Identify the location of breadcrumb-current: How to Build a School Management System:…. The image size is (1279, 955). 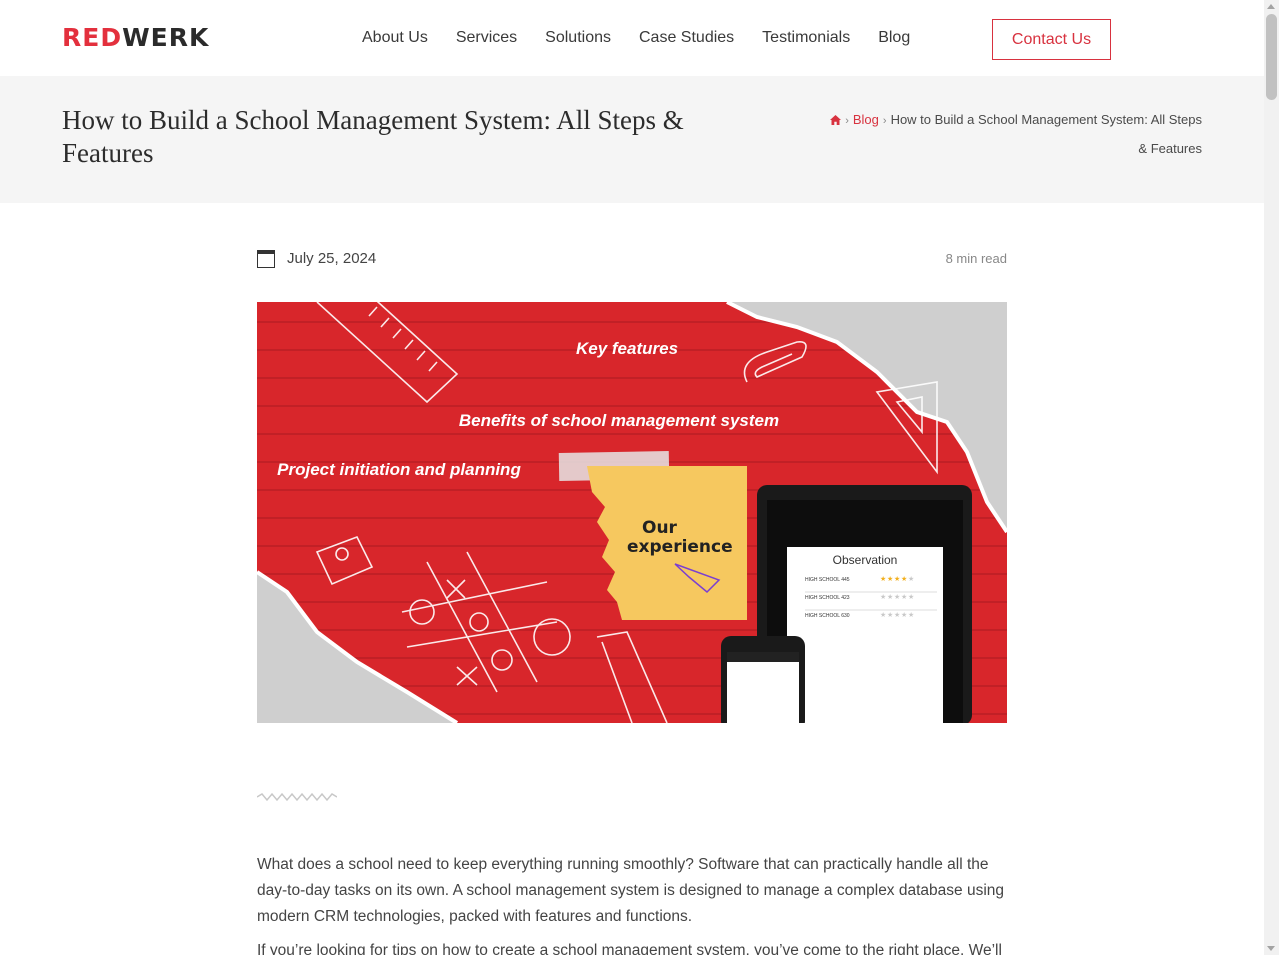
(1046, 134).